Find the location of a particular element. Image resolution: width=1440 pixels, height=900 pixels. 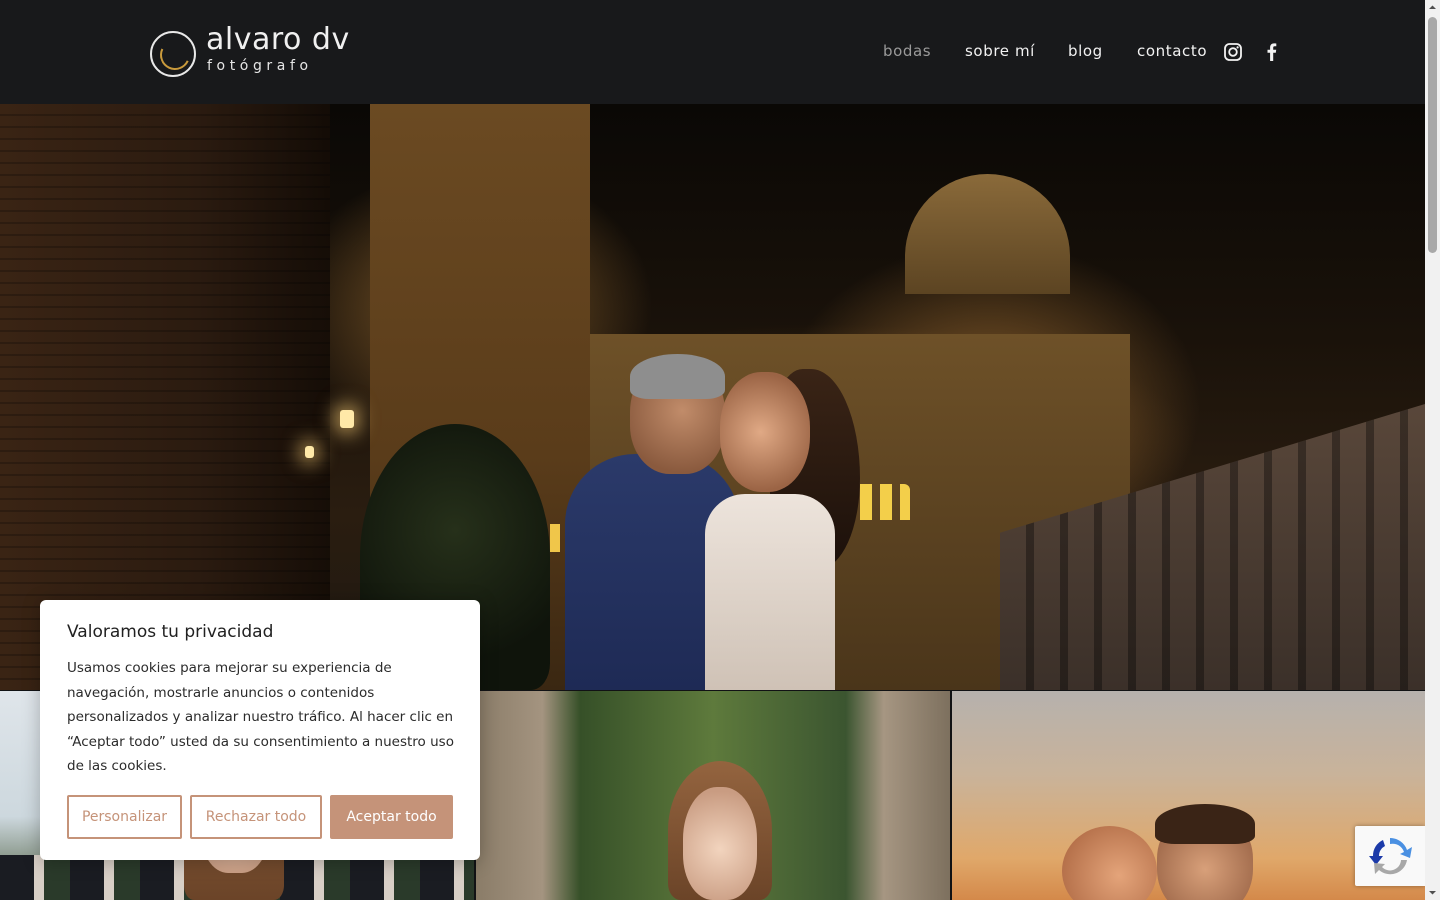

recaptcha-icon is located at coordinates (1390, 856).